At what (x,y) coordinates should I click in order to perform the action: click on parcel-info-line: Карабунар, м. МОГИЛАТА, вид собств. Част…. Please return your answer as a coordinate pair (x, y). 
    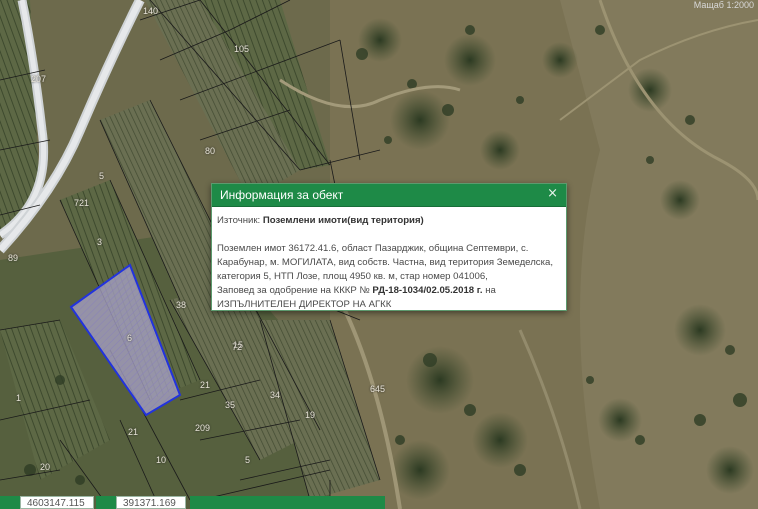
    Looking at the image, I should click on (385, 262).